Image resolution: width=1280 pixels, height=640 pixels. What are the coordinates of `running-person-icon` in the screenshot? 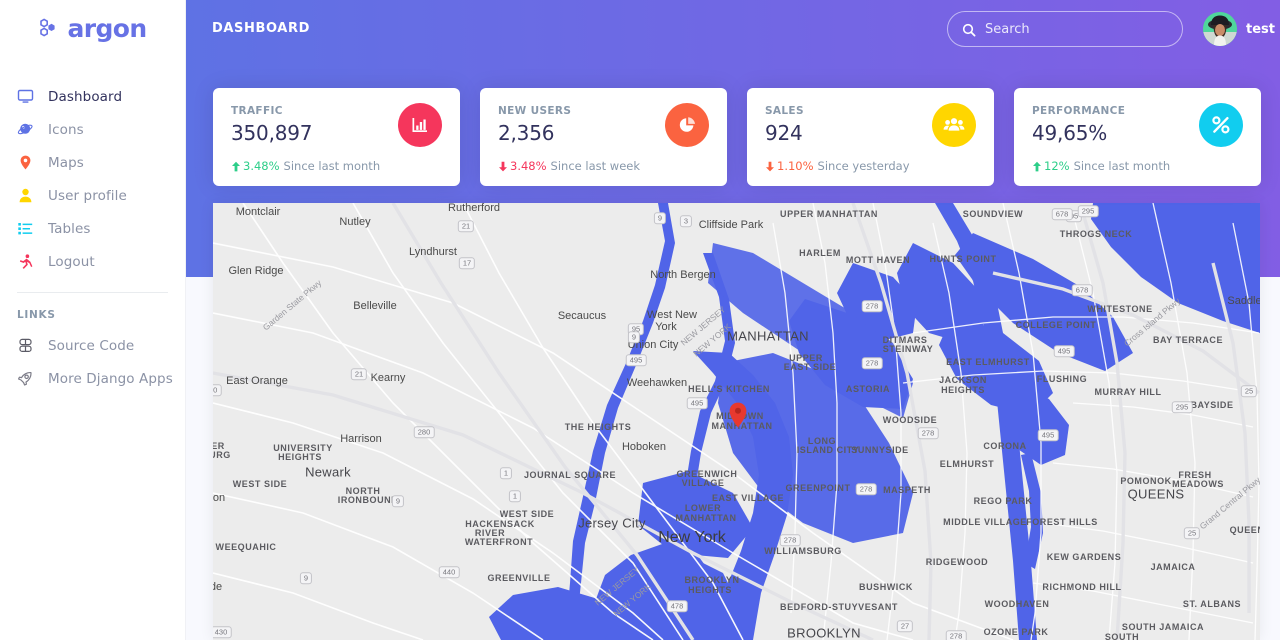 It's located at (25, 261).